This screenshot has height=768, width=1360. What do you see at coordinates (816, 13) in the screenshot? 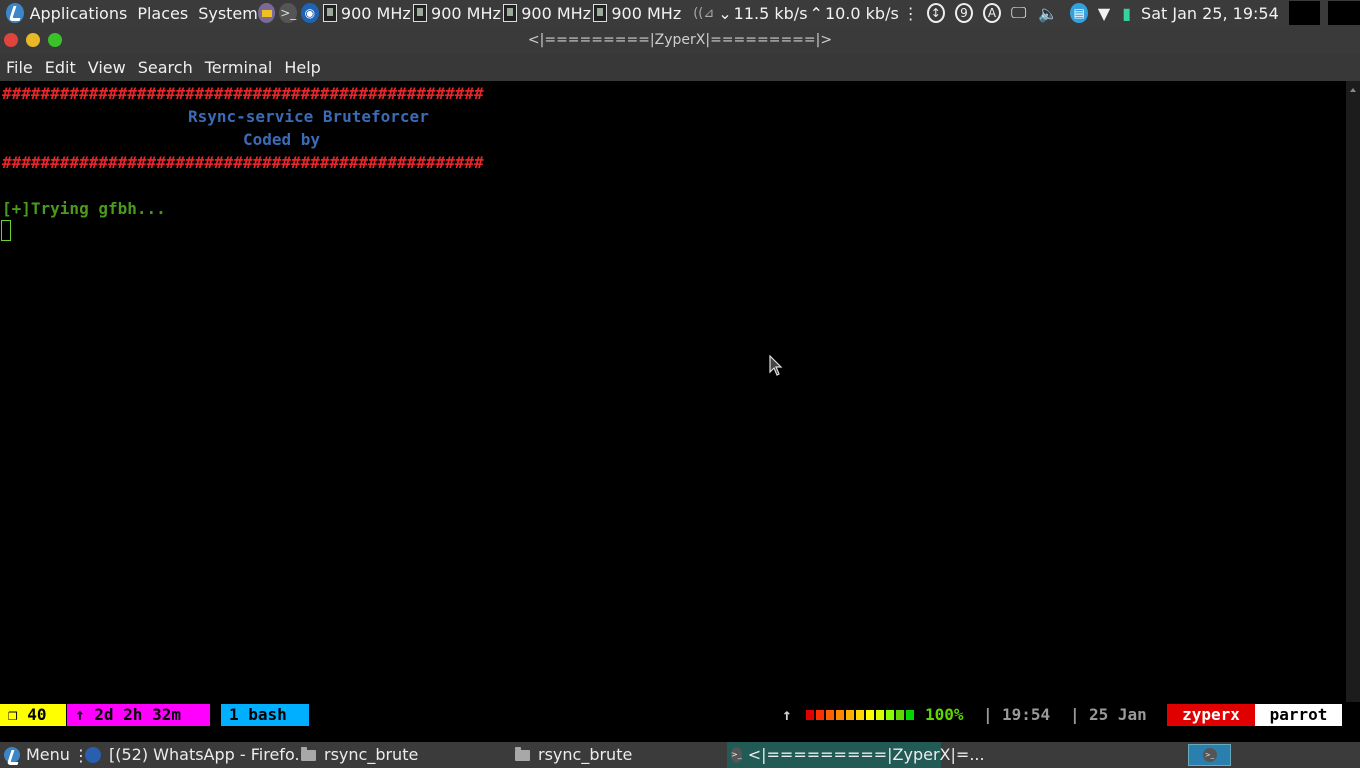
I see `upload-arrow-icon: ⌃` at bounding box center [816, 13].